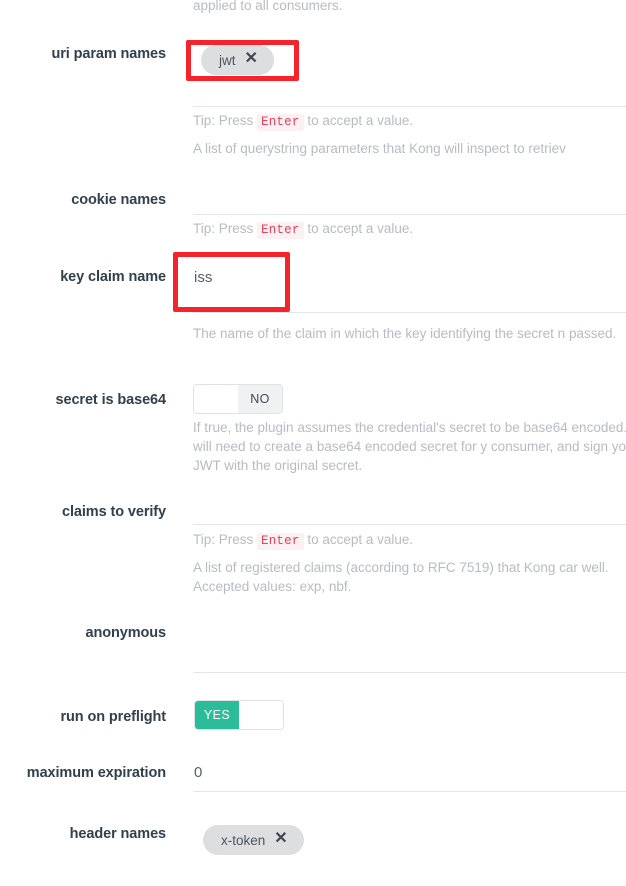 The height and width of the screenshot is (886, 626). I want to click on chip-jwt-label: jwt, so click(227, 60).